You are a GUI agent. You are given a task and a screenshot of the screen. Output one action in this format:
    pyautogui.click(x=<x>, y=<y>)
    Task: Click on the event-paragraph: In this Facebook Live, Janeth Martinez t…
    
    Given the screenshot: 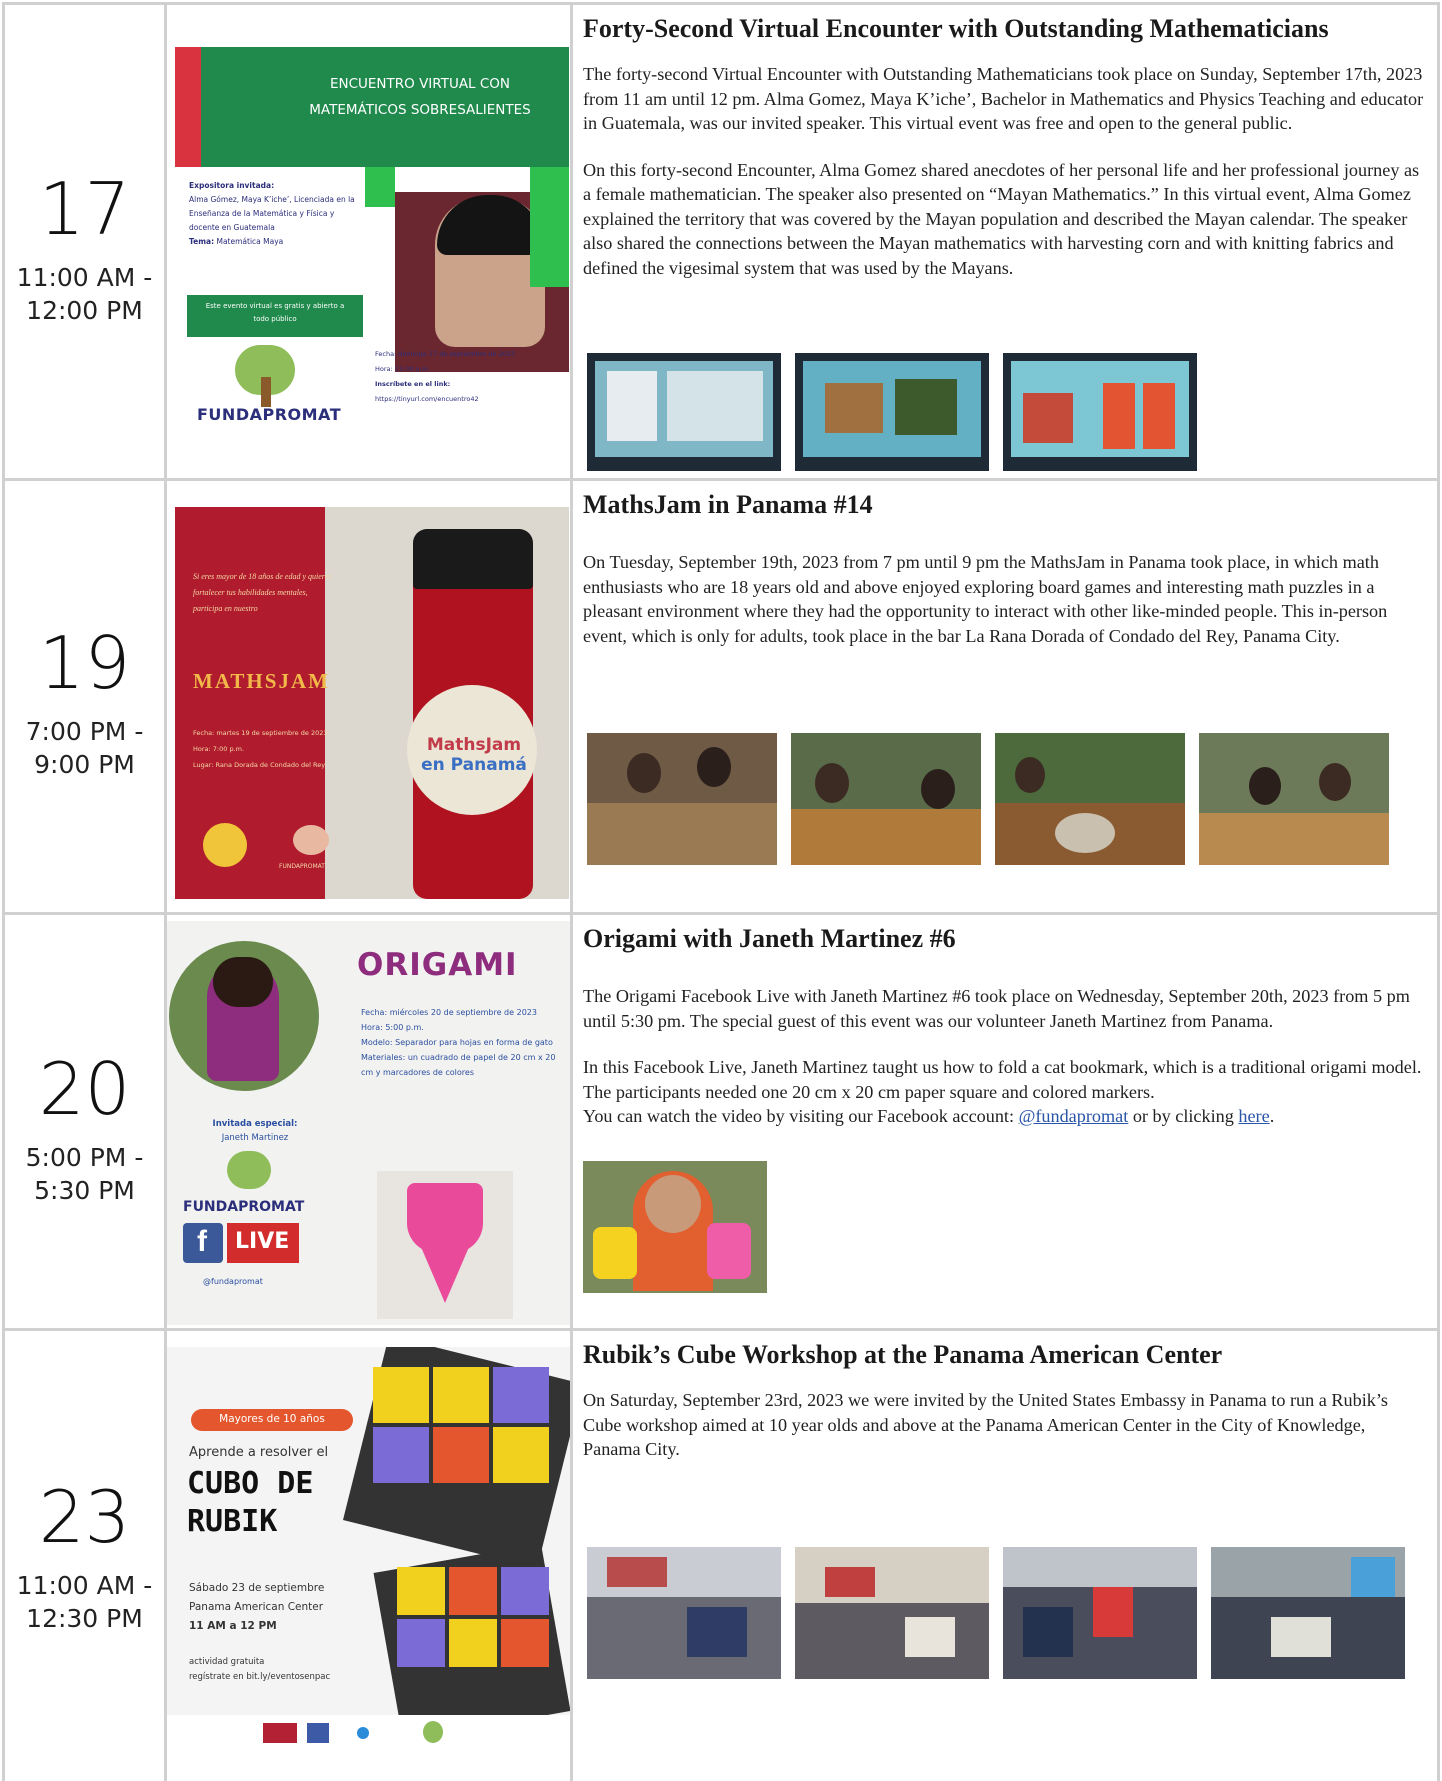 What is the action you would take?
    pyautogui.click(x=1002, y=1079)
    